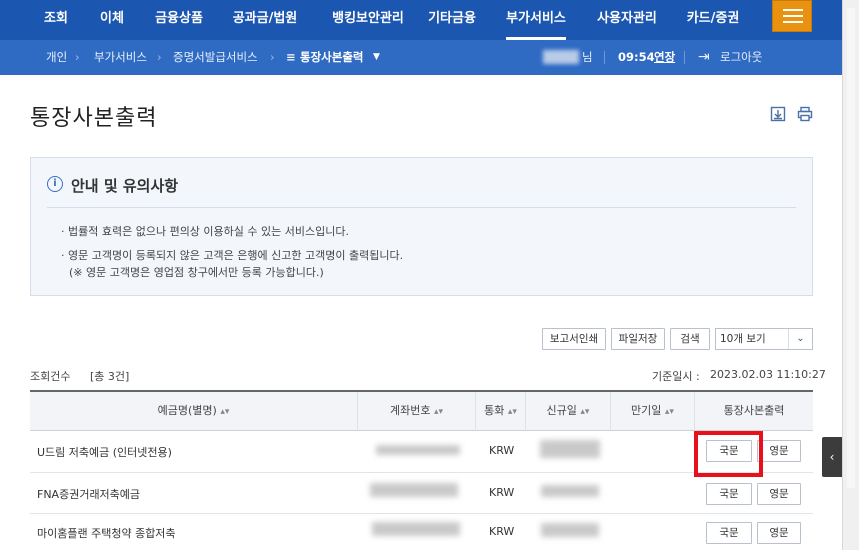 Image resolution: width=859 pixels, height=550 pixels. What do you see at coordinates (652, 411) in the screenshot?
I see `column-header-maturity-date: 만기일 ▴▾` at bounding box center [652, 411].